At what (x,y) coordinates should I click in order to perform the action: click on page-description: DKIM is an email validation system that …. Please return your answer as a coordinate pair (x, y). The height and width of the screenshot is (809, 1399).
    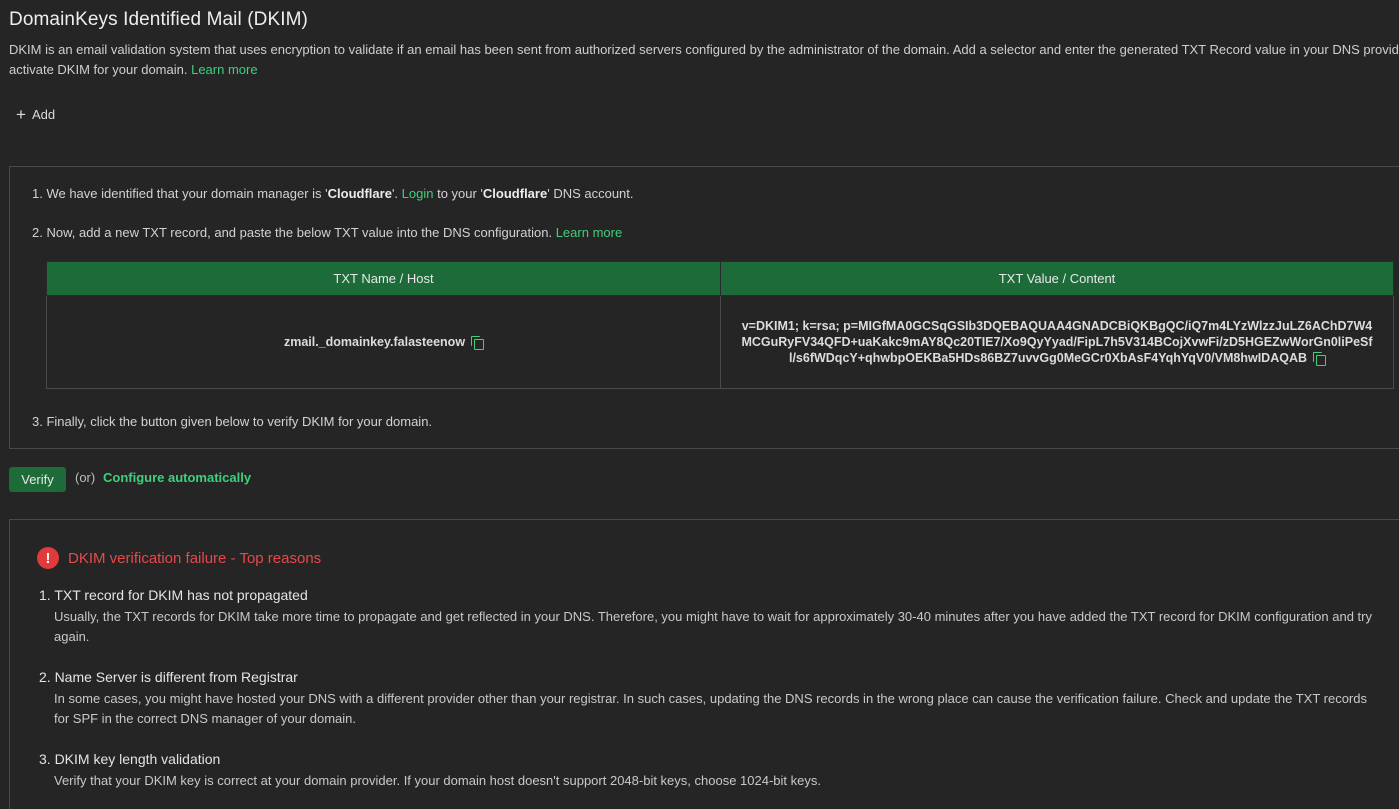
    Looking at the image, I should click on (704, 60).